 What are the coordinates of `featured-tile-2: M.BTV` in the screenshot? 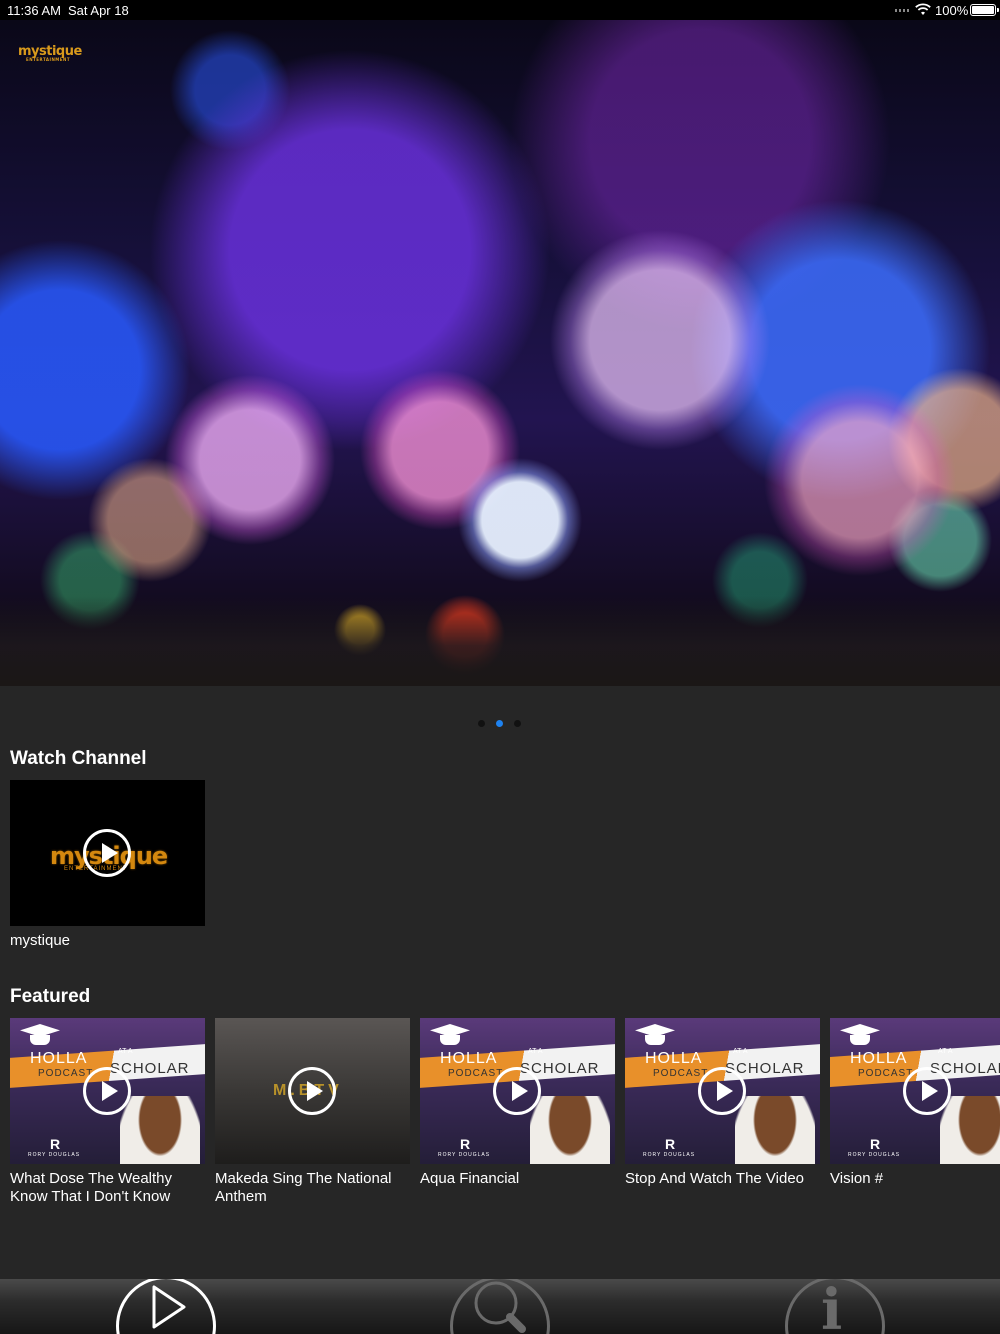 It's located at (312, 1091).